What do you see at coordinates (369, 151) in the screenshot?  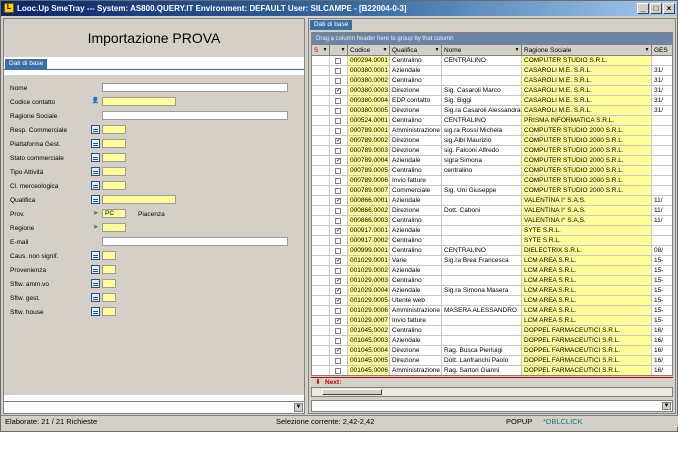 I see `cell-codice: 000789.0003` at bounding box center [369, 151].